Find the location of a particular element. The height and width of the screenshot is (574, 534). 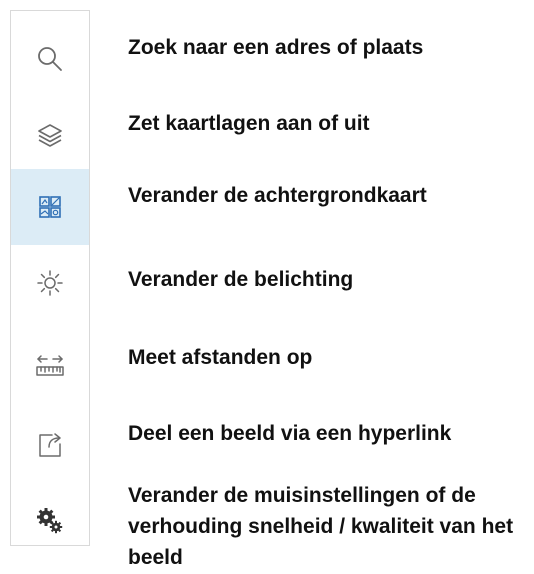

settings-button is located at coordinates (50, 521).